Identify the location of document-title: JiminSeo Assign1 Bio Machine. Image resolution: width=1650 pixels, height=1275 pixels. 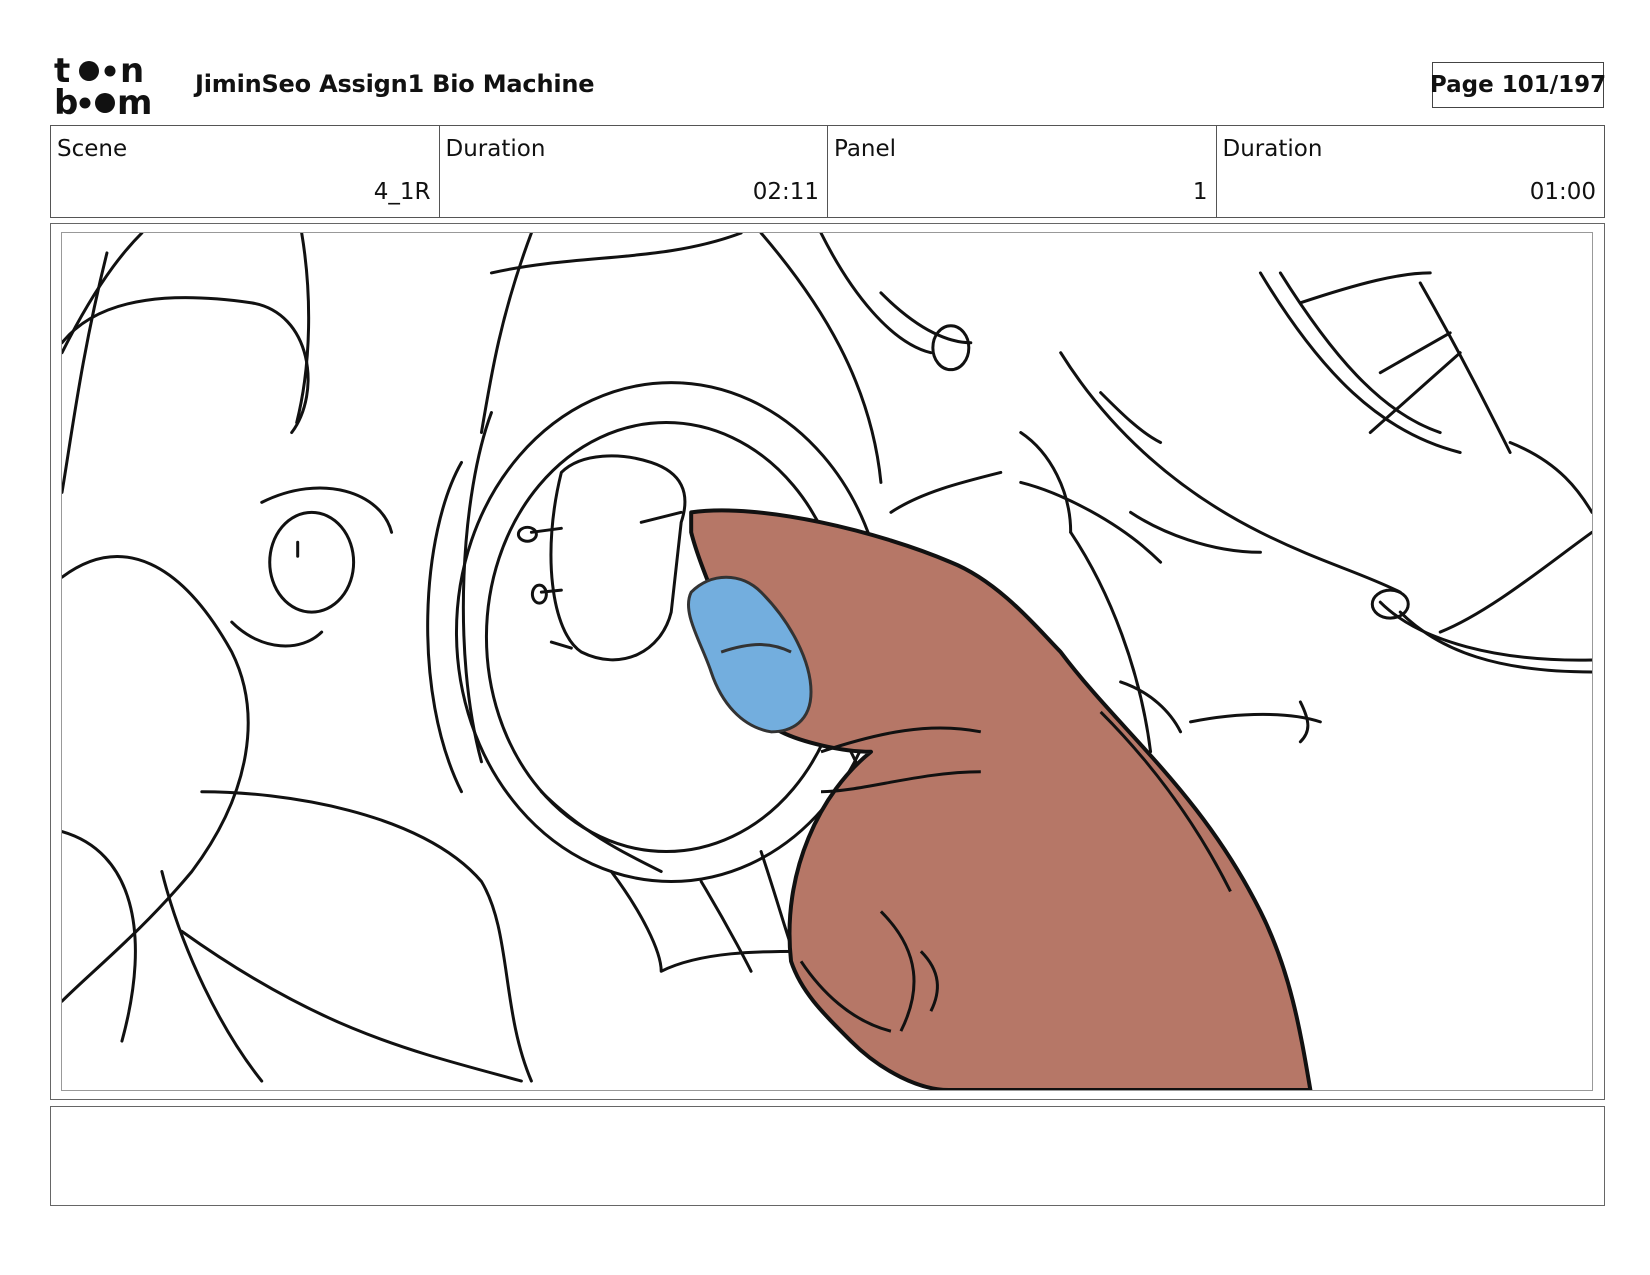
(395, 84).